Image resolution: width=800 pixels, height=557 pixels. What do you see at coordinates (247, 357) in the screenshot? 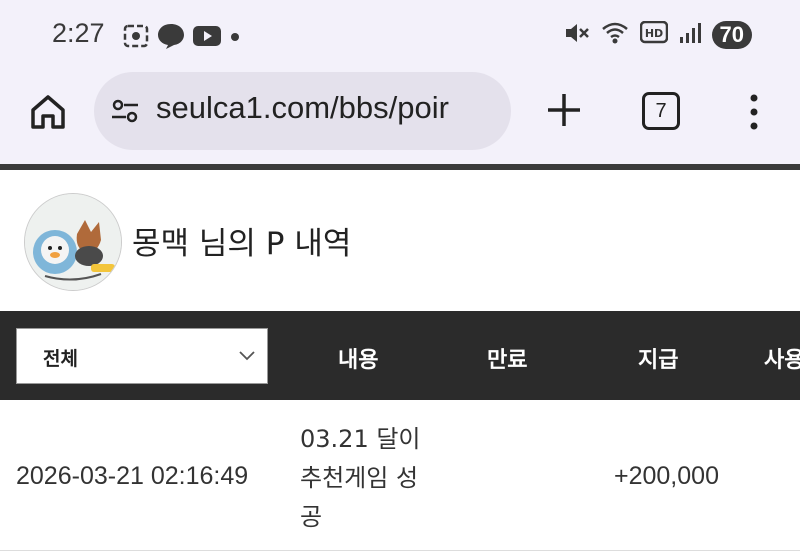
I see `chevron-down-icon` at bounding box center [247, 357].